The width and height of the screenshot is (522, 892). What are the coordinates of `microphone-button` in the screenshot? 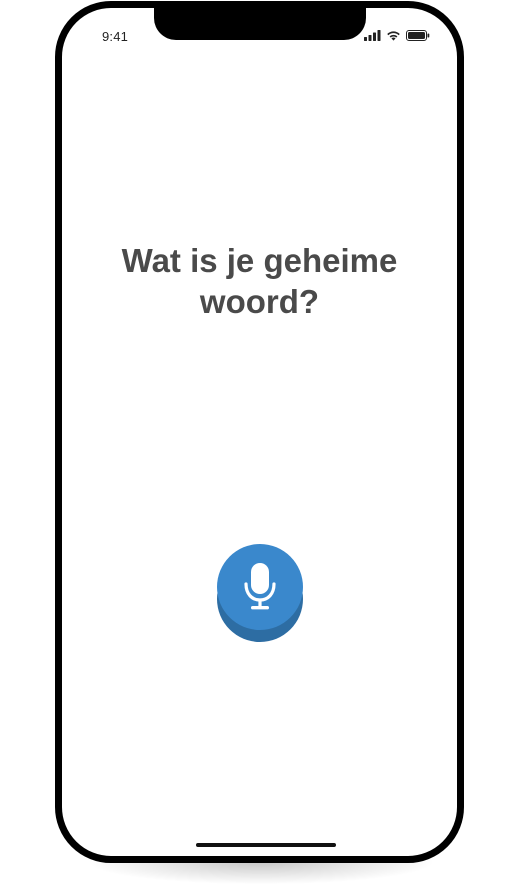 It's located at (260, 593).